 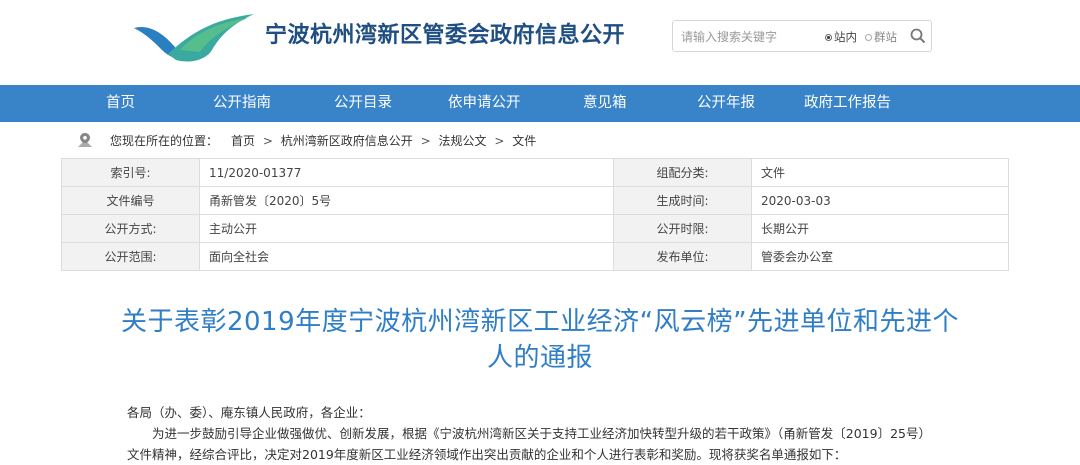 What do you see at coordinates (130, 228) in the screenshot?
I see `meta-key-disclosure-method: 公开方式:` at bounding box center [130, 228].